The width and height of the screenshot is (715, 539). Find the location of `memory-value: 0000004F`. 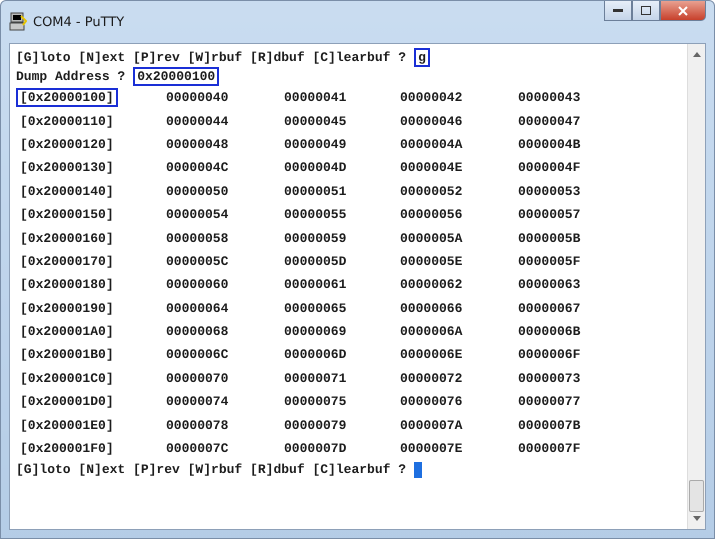

memory-value: 0000004F is located at coordinates (550, 168).